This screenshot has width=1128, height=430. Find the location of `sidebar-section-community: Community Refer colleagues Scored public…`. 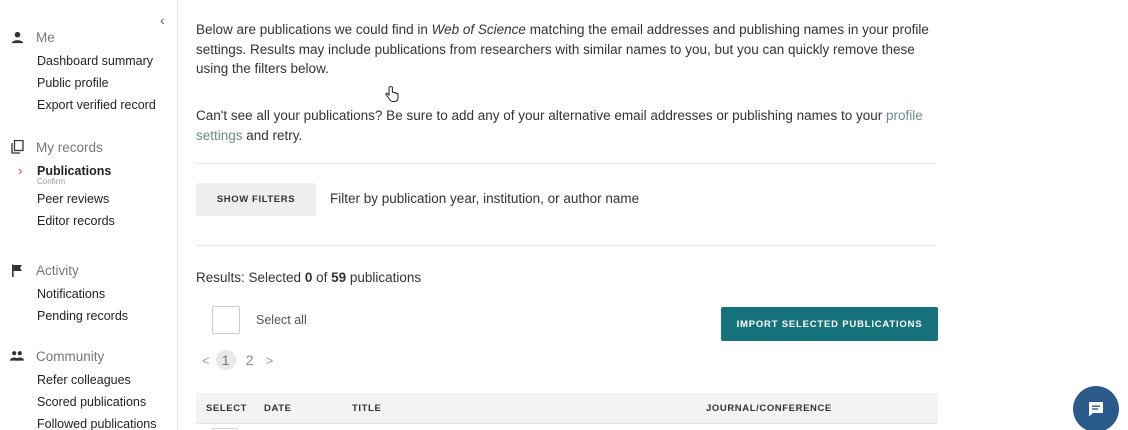

sidebar-section-community: Community Refer colleagues Scored public… is located at coordinates (83, 388).